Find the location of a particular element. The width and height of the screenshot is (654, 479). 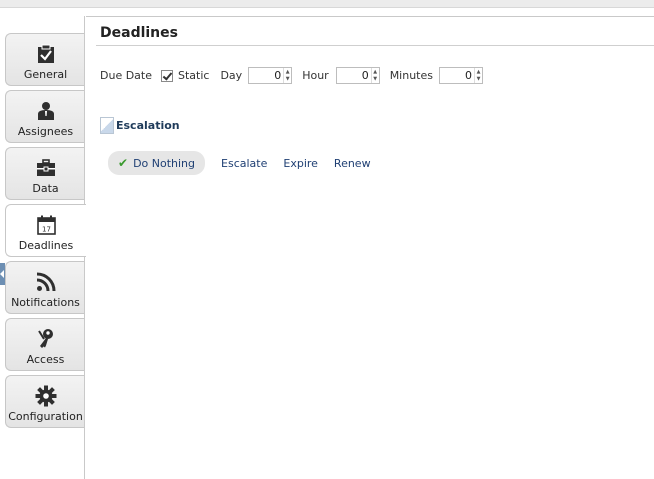

checkmark-icon: ✔ is located at coordinates (123, 163).